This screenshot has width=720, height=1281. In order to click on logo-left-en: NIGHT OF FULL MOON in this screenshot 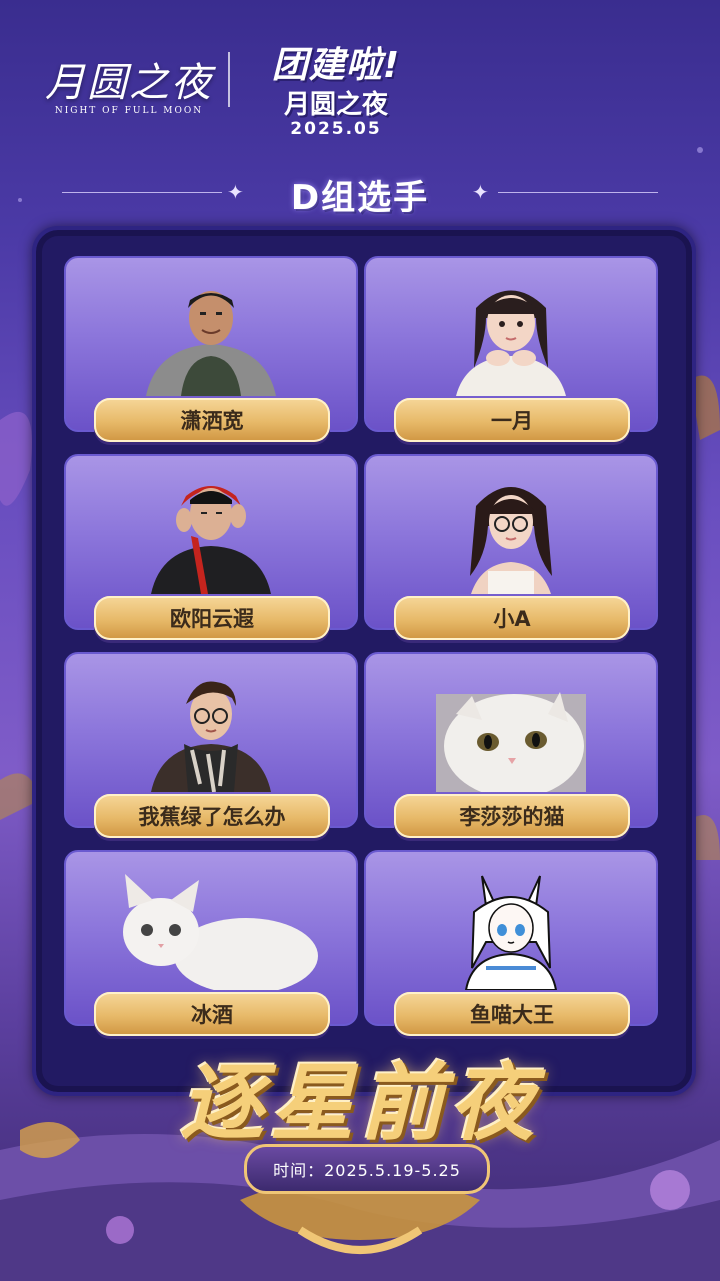, I will do `click(129, 111)`.